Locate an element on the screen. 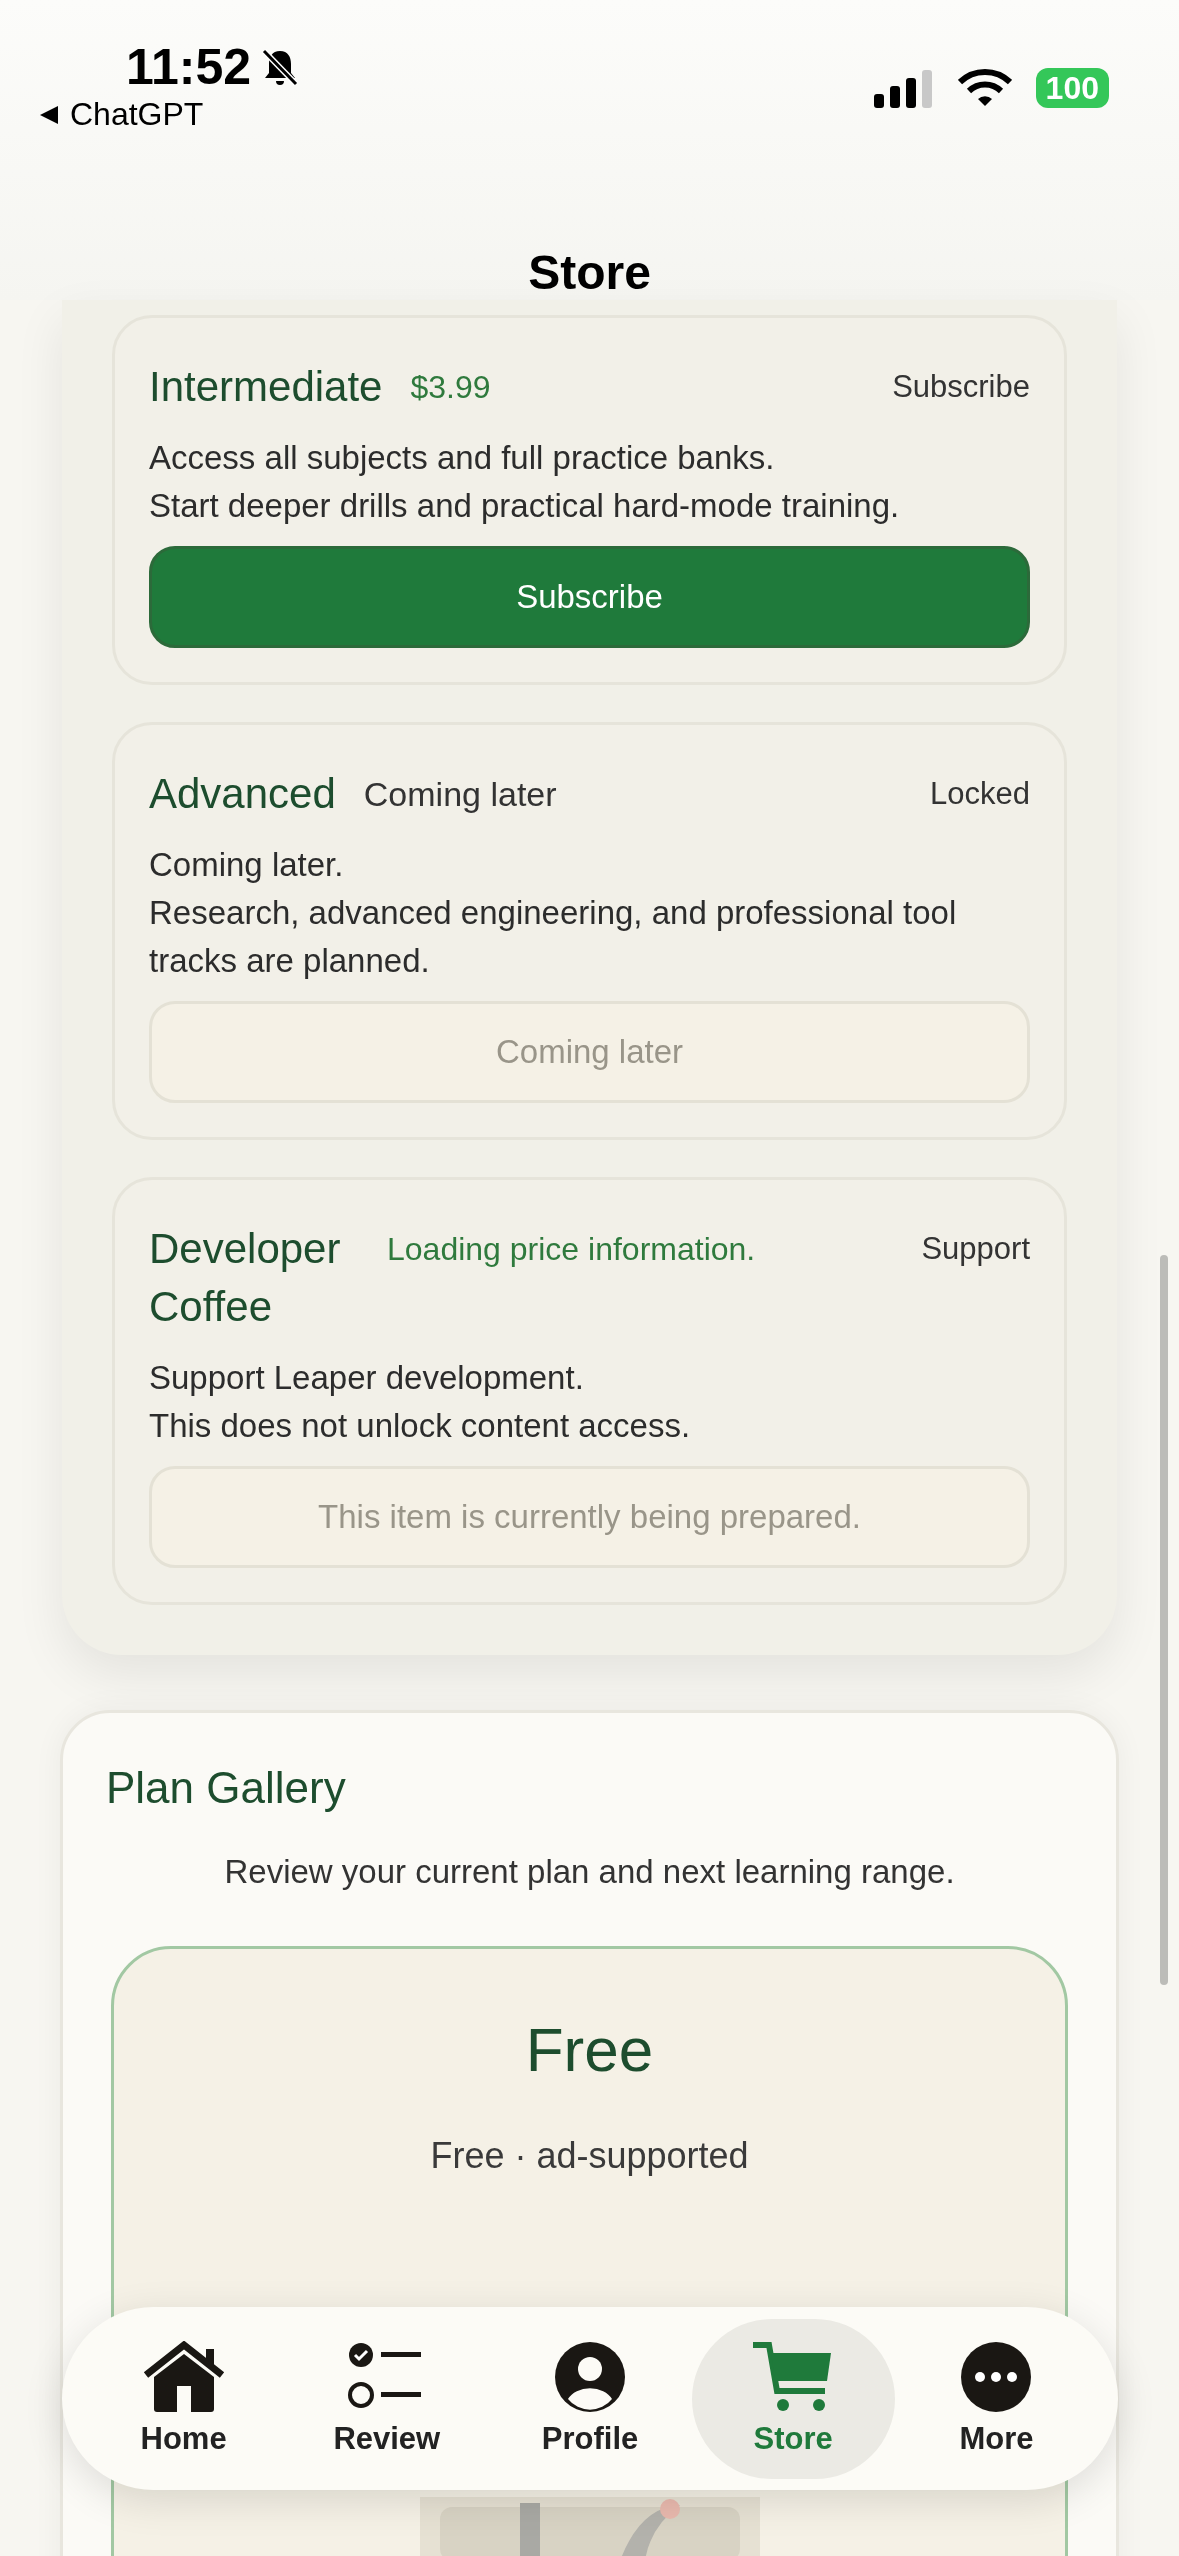  more-icon is located at coordinates (996, 2376).